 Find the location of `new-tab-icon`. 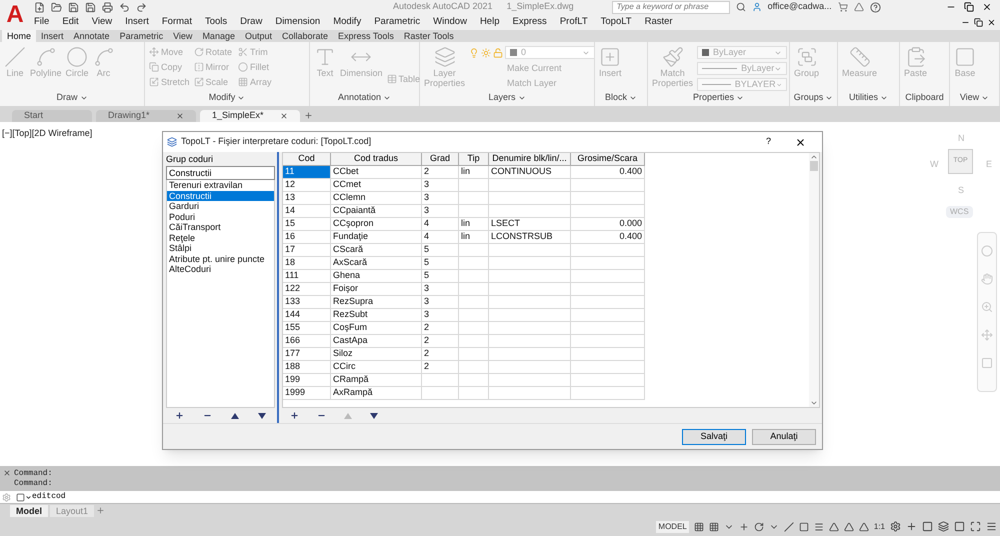

new-tab-icon is located at coordinates (308, 115).